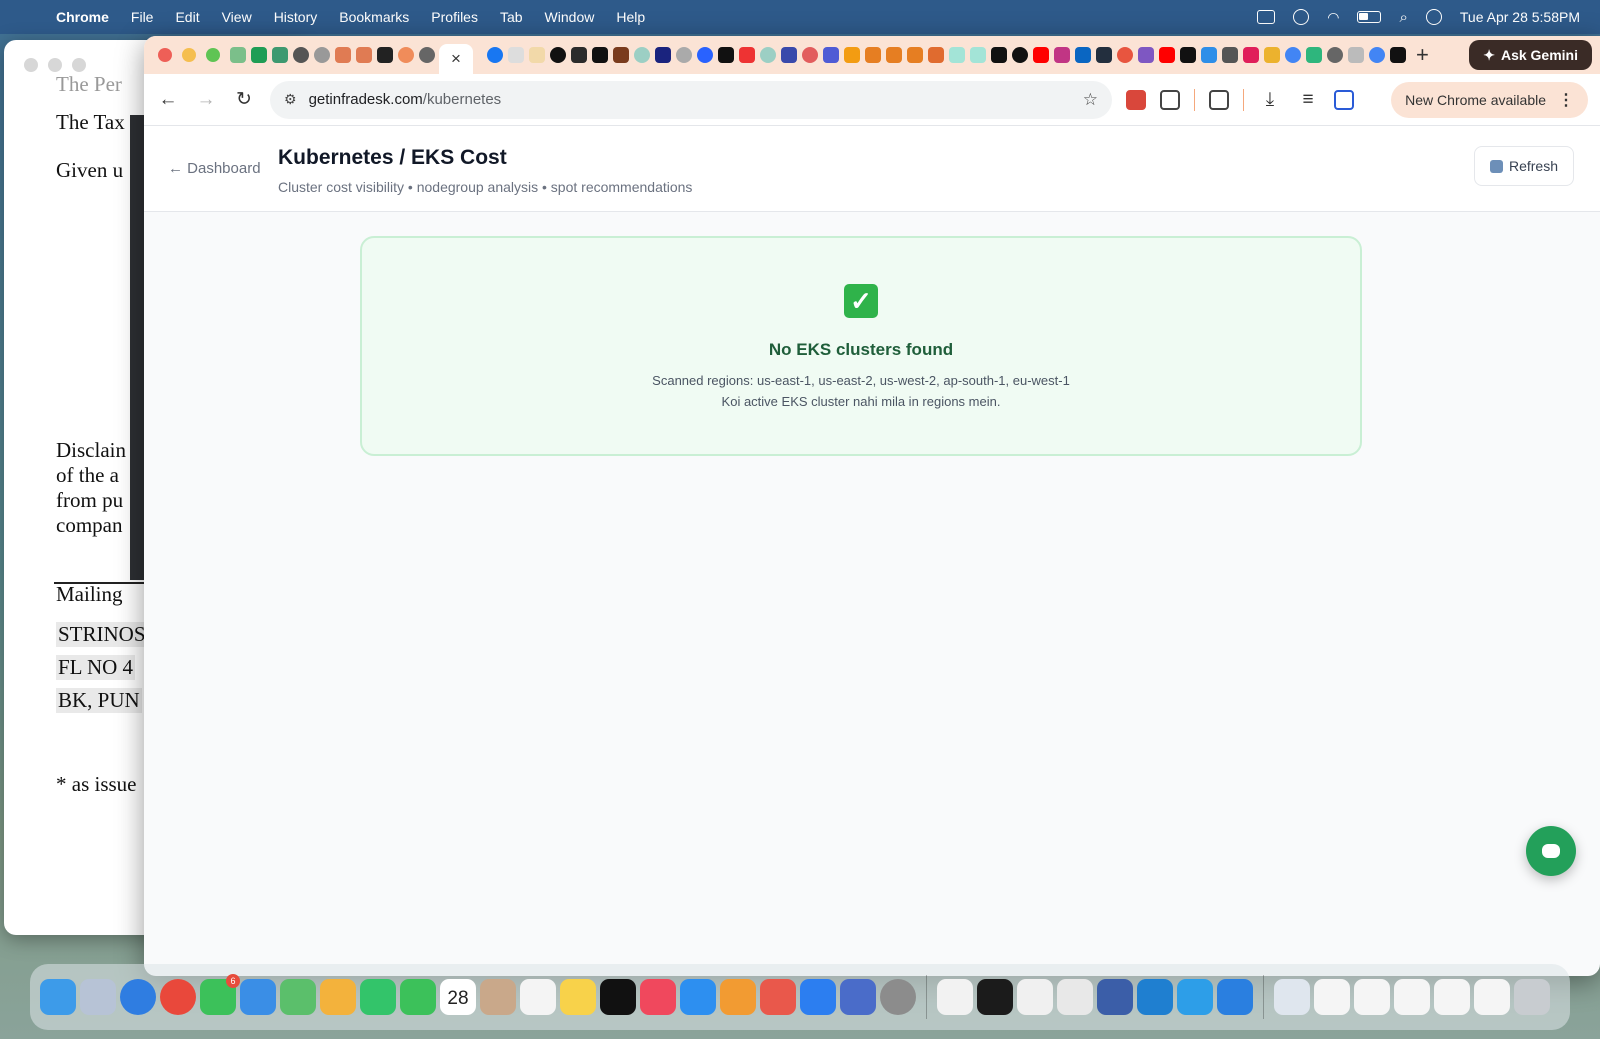 The height and width of the screenshot is (1039, 1600). I want to click on menu-window: Window, so click(570, 17).